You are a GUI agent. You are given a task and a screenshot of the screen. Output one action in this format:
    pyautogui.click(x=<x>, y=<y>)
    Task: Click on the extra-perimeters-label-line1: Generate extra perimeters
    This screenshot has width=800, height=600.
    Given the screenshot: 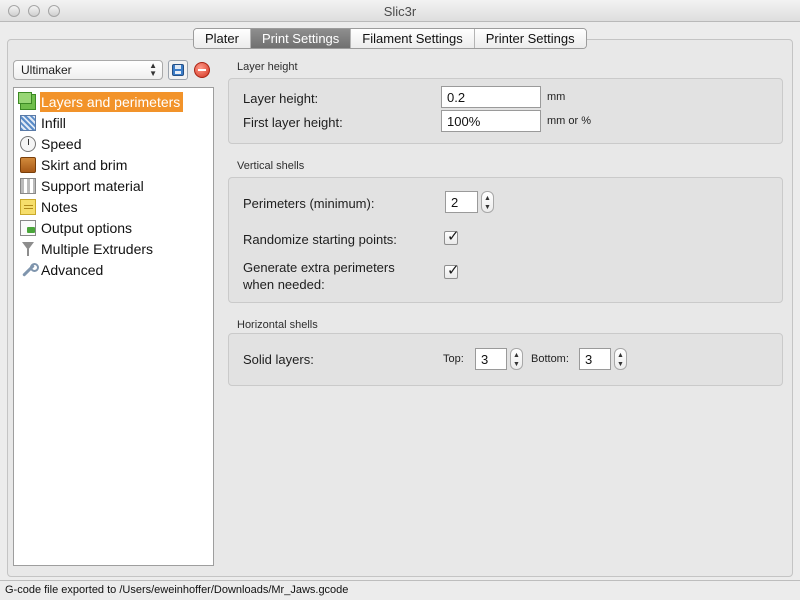 What is the action you would take?
    pyautogui.click(x=319, y=267)
    